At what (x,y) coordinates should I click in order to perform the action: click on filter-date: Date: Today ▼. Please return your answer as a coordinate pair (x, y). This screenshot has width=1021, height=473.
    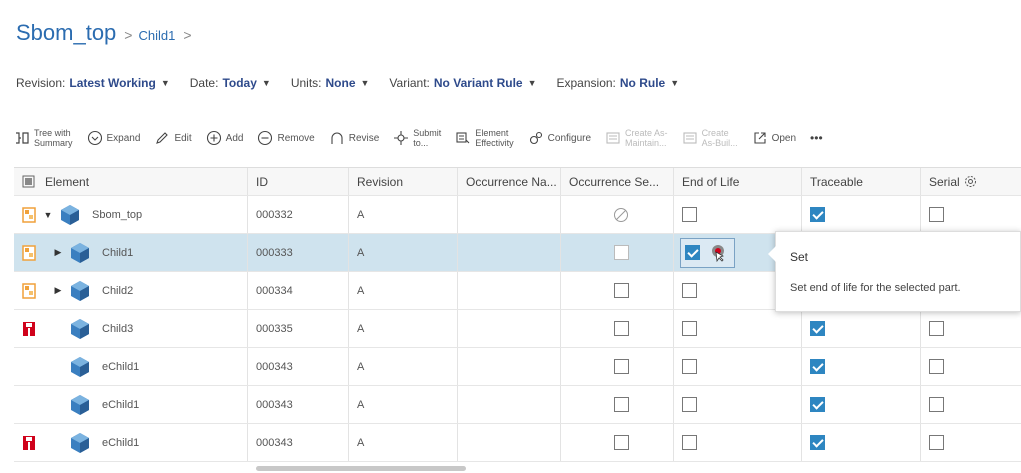
    Looking at the image, I should click on (230, 83).